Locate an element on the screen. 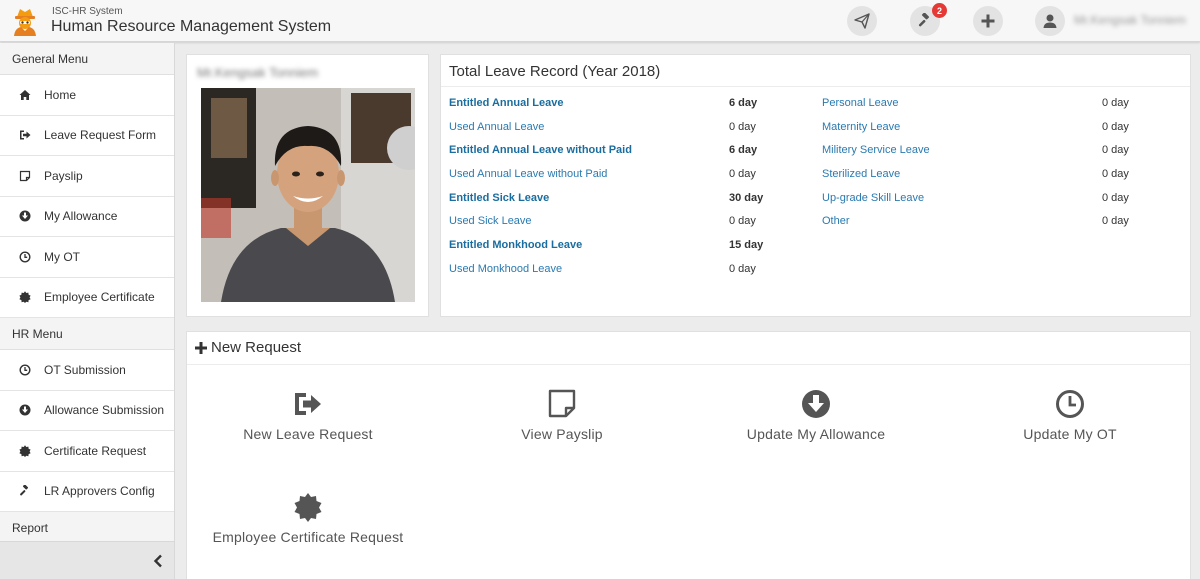 The height and width of the screenshot is (579, 1200). leave-link-entitled-sick: Entitled Sick Leave is located at coordinates (499, 200).